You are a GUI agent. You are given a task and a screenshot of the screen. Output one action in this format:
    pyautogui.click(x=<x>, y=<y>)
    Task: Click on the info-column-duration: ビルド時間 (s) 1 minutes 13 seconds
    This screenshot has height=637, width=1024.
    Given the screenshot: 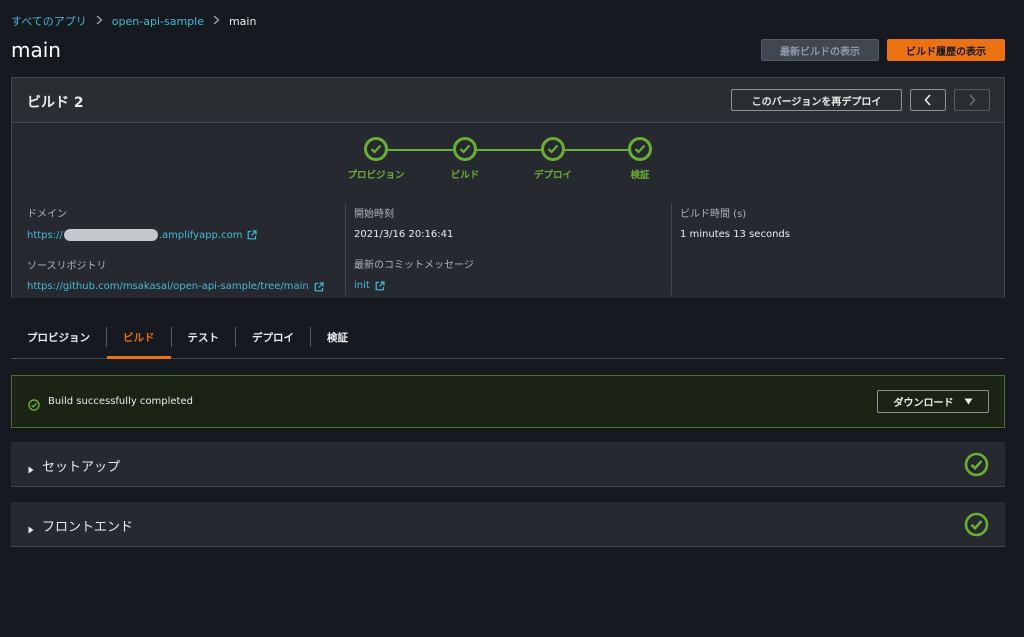 What is the action you would take?
    pyautogui.click(x=831, y=249)
    